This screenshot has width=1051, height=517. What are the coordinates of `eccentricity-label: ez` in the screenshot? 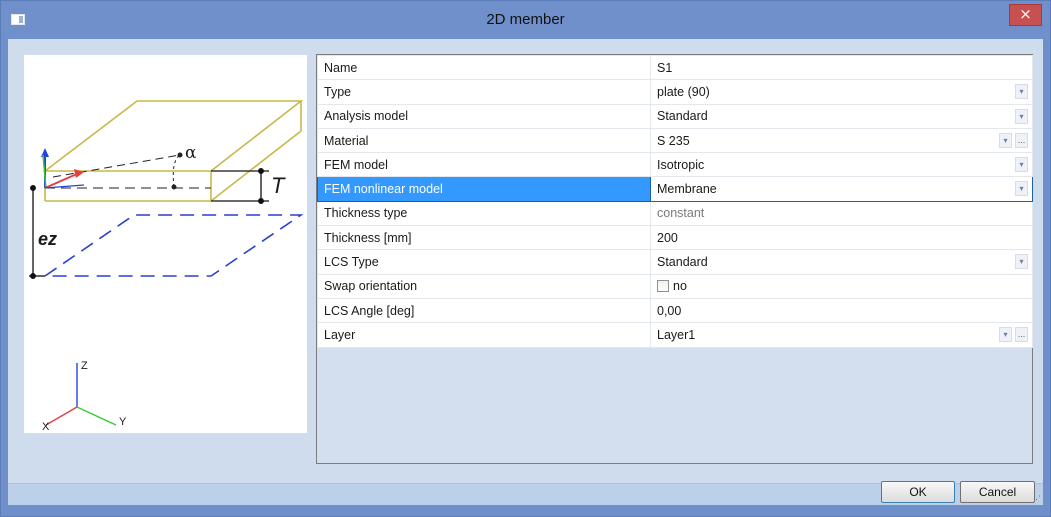 It's located at (48, 239).